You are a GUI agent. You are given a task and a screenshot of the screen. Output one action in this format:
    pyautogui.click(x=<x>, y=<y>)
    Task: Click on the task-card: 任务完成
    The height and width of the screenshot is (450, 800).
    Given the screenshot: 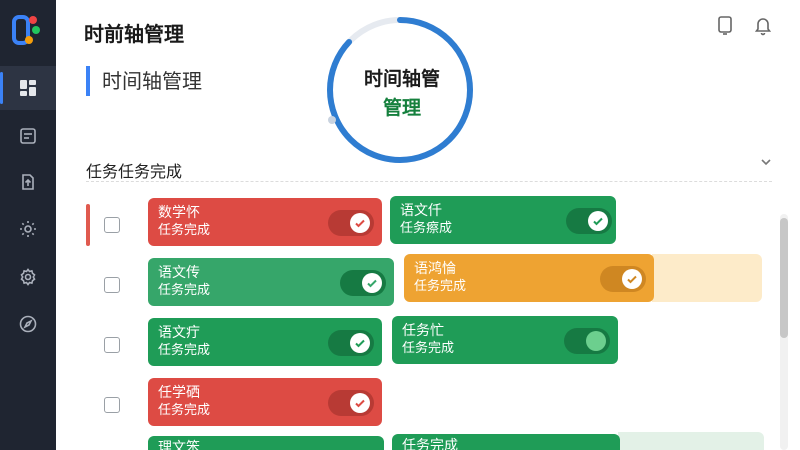 What is the action you would take?
    pyautogui.click(x=506, y=442)
    